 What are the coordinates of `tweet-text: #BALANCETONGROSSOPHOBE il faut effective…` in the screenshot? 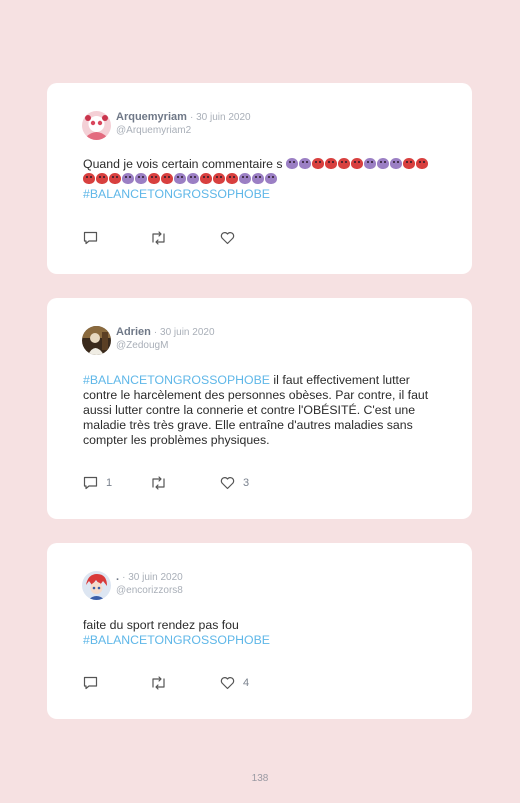 It's located at (261, 410).